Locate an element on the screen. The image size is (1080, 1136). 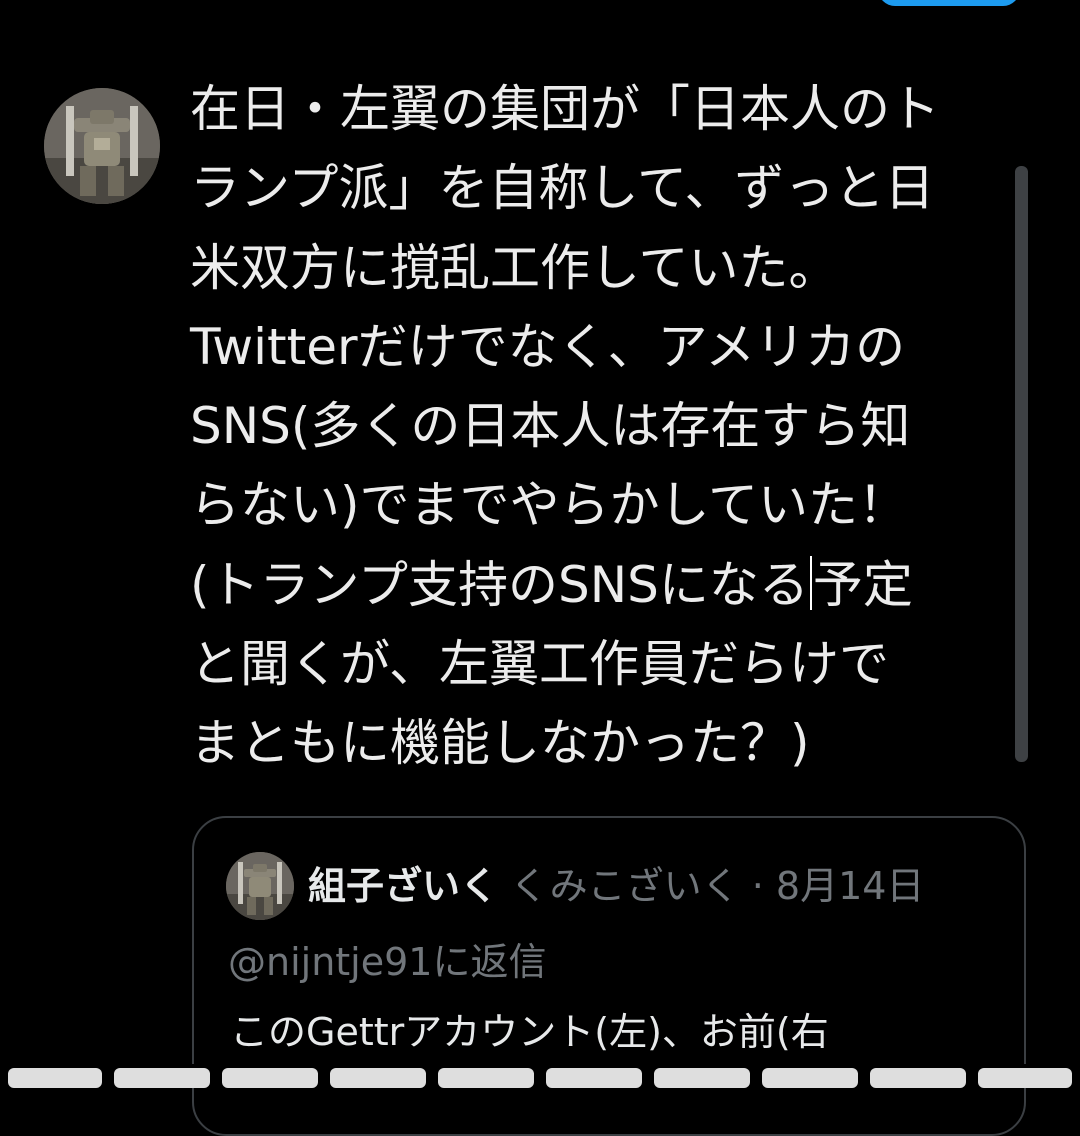
quoted-tweet-header: 組子ざいく くみこざいく · 8月14日 is located at coordinates (616, 886).